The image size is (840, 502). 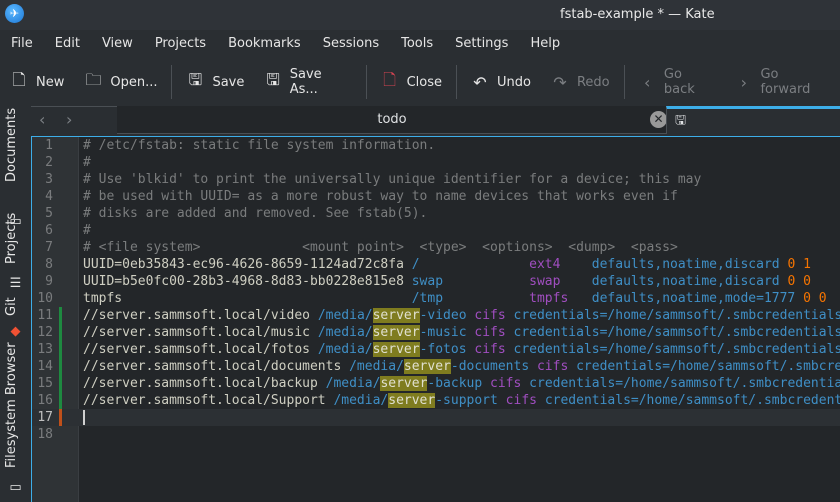 I want to click on new-button: 🗋 New, so click(x=37, y=82).